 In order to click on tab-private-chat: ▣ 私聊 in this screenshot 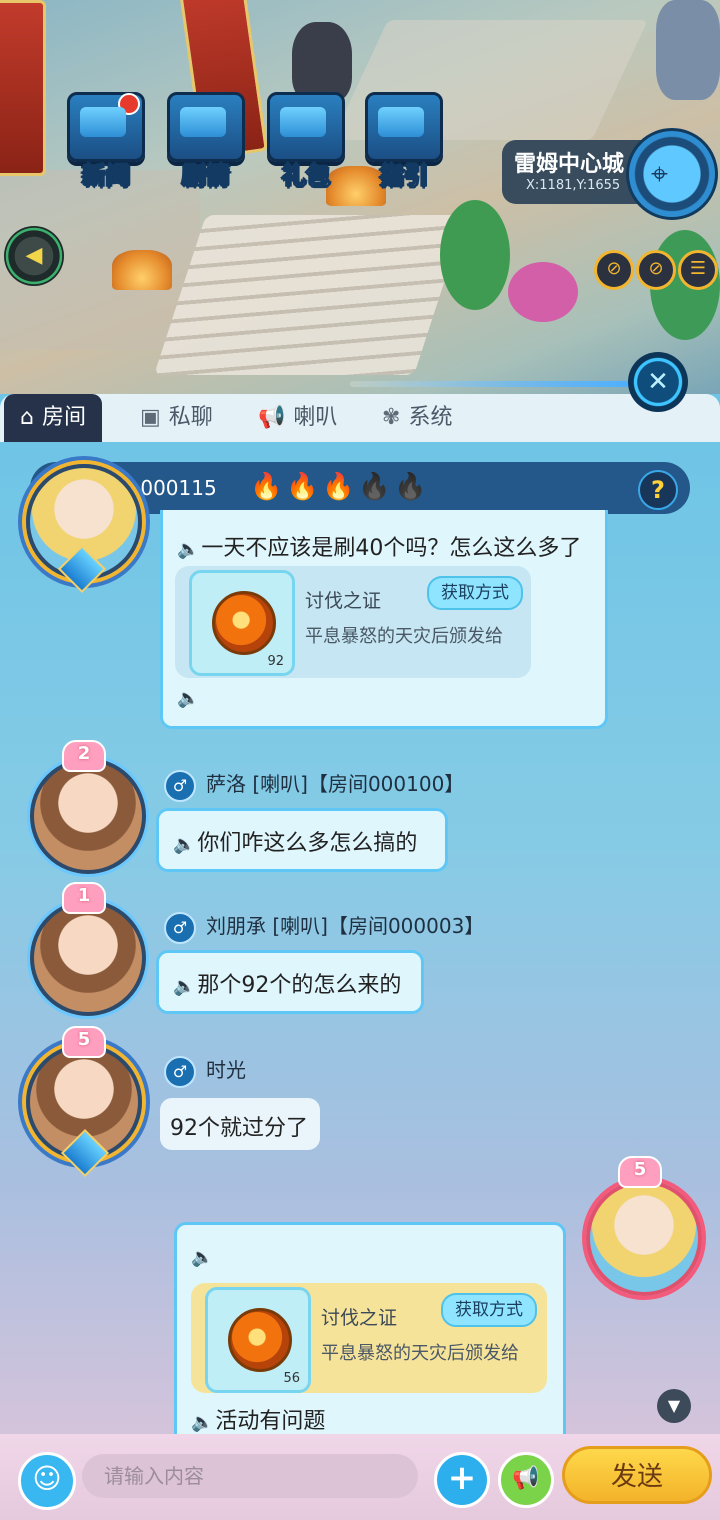, I will do `click(176, 418)`.